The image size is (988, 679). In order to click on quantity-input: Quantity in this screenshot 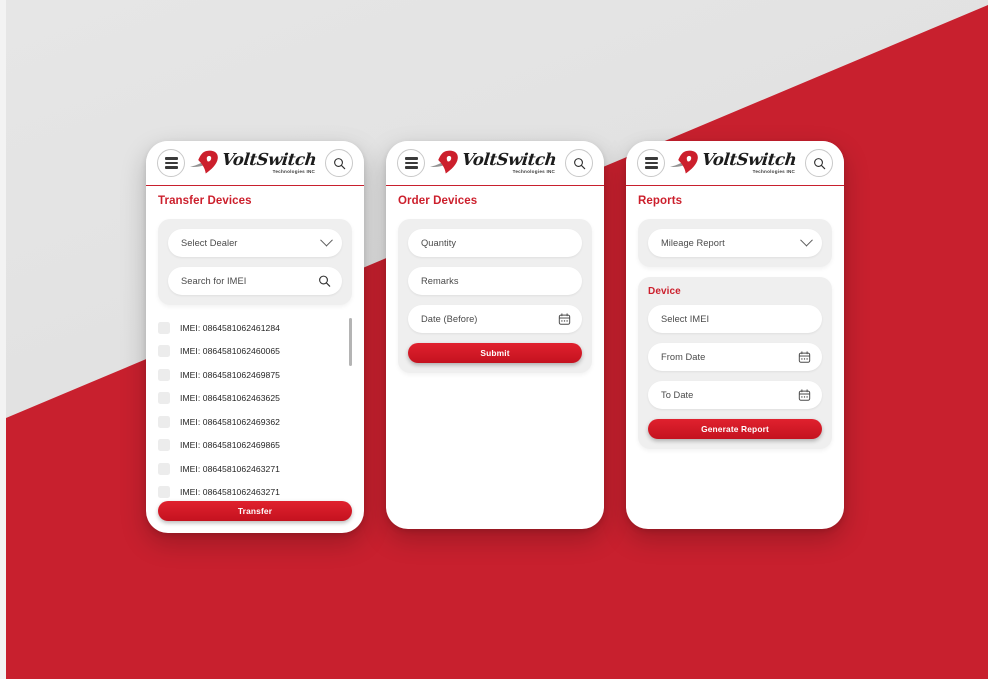, I will do `click(495, 243)`.